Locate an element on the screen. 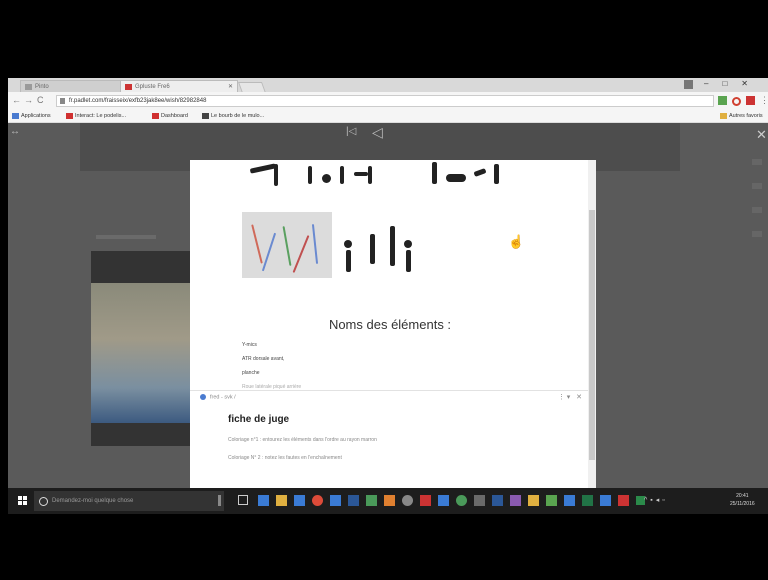 Image resolution: width=768 pixels, height=580 pixels. page-icon is located at coordinates (28, 87).